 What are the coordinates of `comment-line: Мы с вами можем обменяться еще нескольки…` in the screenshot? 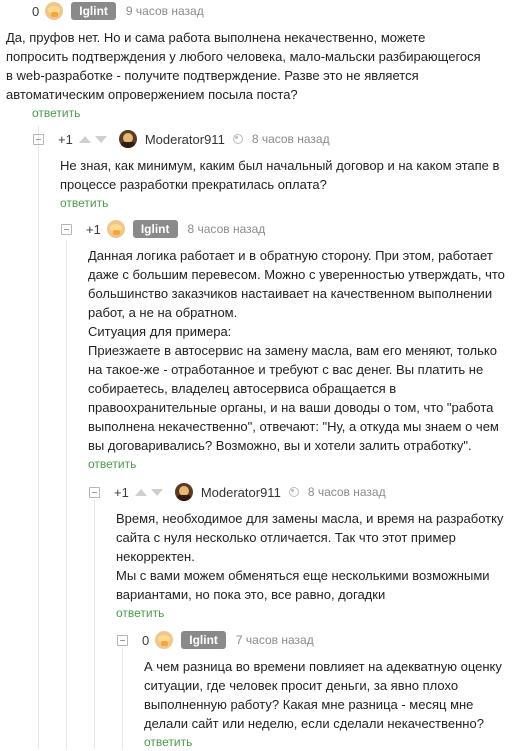 It's located at (303, 575).